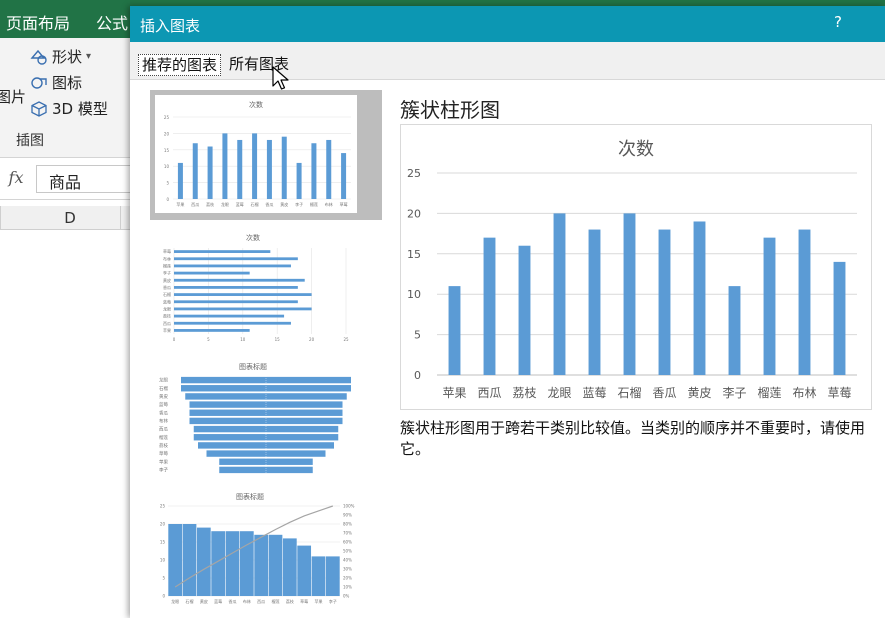  What do you see at coordinates (163, 388) in the screenshot?
I see `y-tick-label: 石榴` at bounding box center [163, 388].